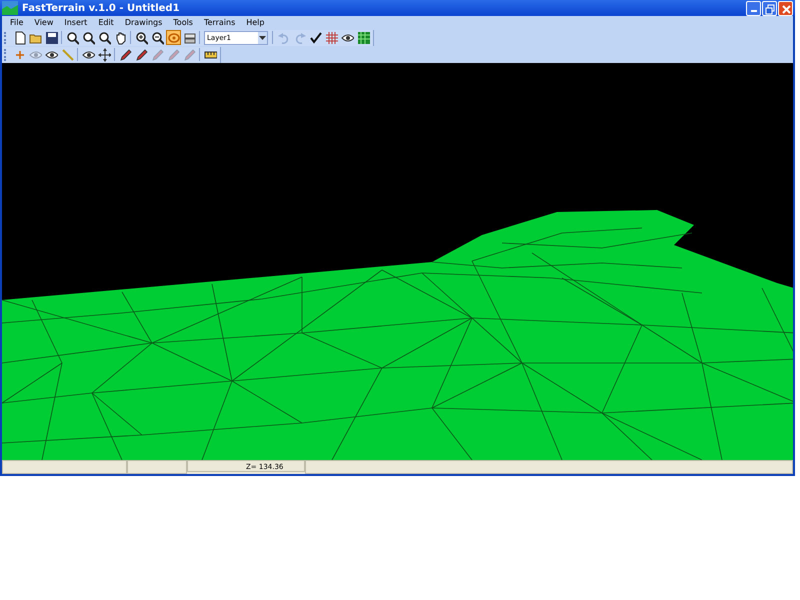  I want to click on close-button, so click(785, 8).